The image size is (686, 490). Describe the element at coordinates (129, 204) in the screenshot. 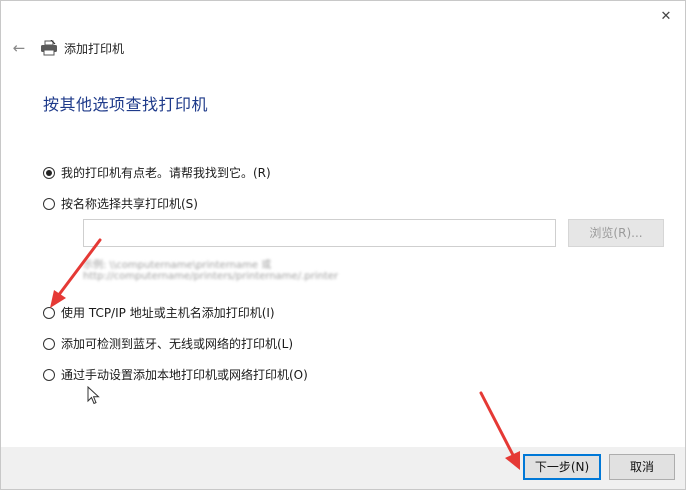

I see `option-label: 按名称选择共享打印机(S)` at that location.